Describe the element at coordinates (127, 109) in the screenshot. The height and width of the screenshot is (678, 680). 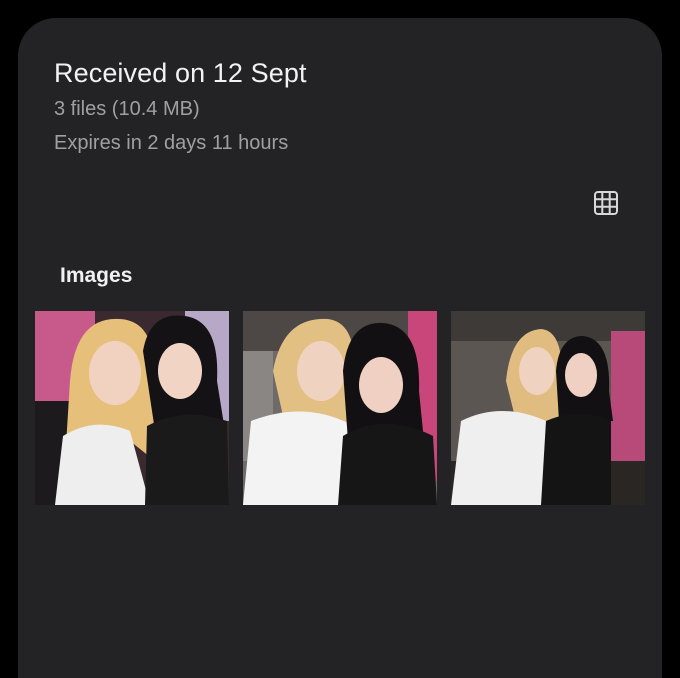
I see `files-summary: 3 files (10.4 MB)` at that location.